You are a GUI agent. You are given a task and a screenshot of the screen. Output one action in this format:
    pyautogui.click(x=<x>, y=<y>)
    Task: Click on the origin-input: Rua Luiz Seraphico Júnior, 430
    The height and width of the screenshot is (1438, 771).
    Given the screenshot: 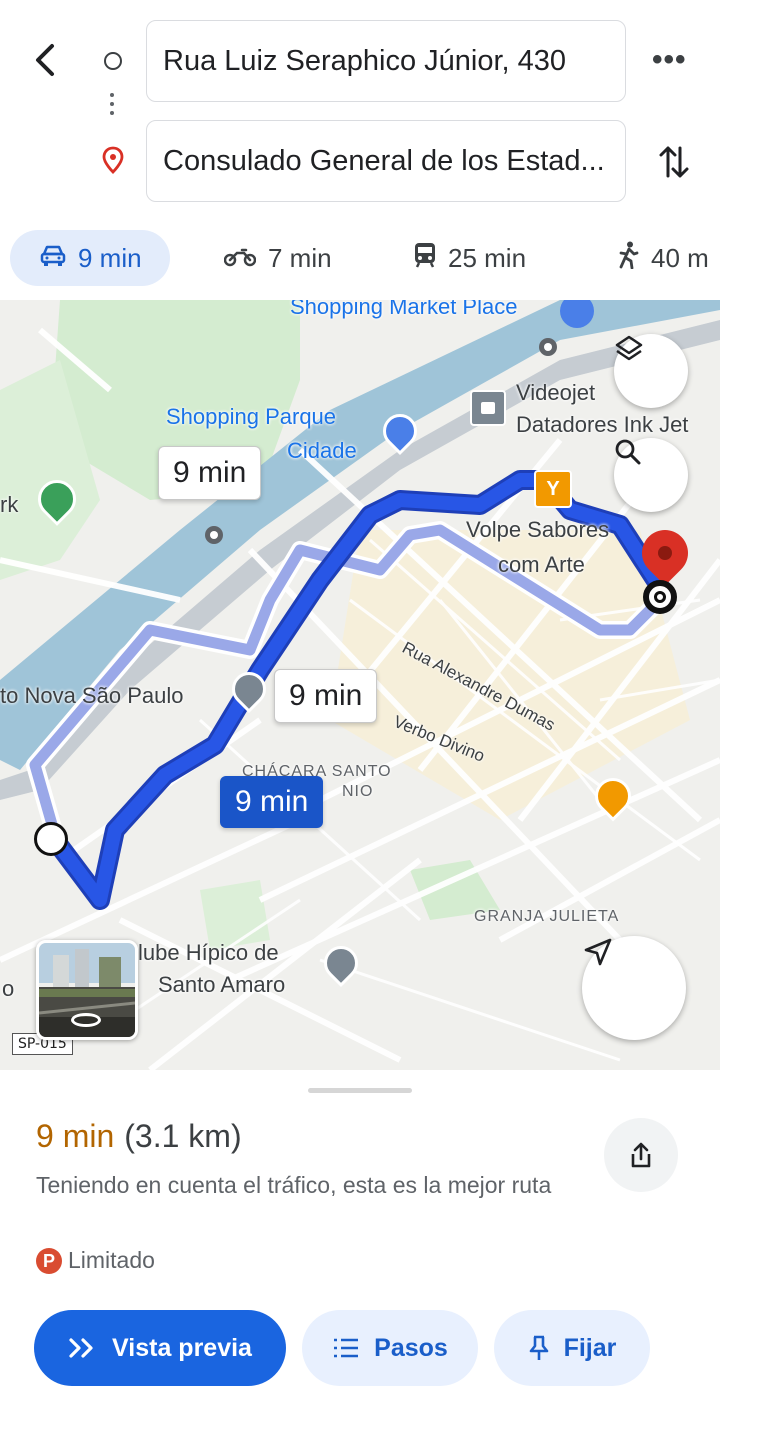 What is the action you would take?
    pyautogui.click(x=386, y=61)
    